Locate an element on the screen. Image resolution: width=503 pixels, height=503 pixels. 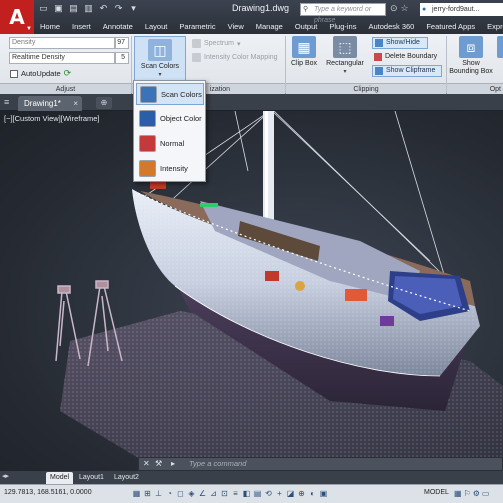
tab-layout2: Layout2 is located at coordinates (126, 478).